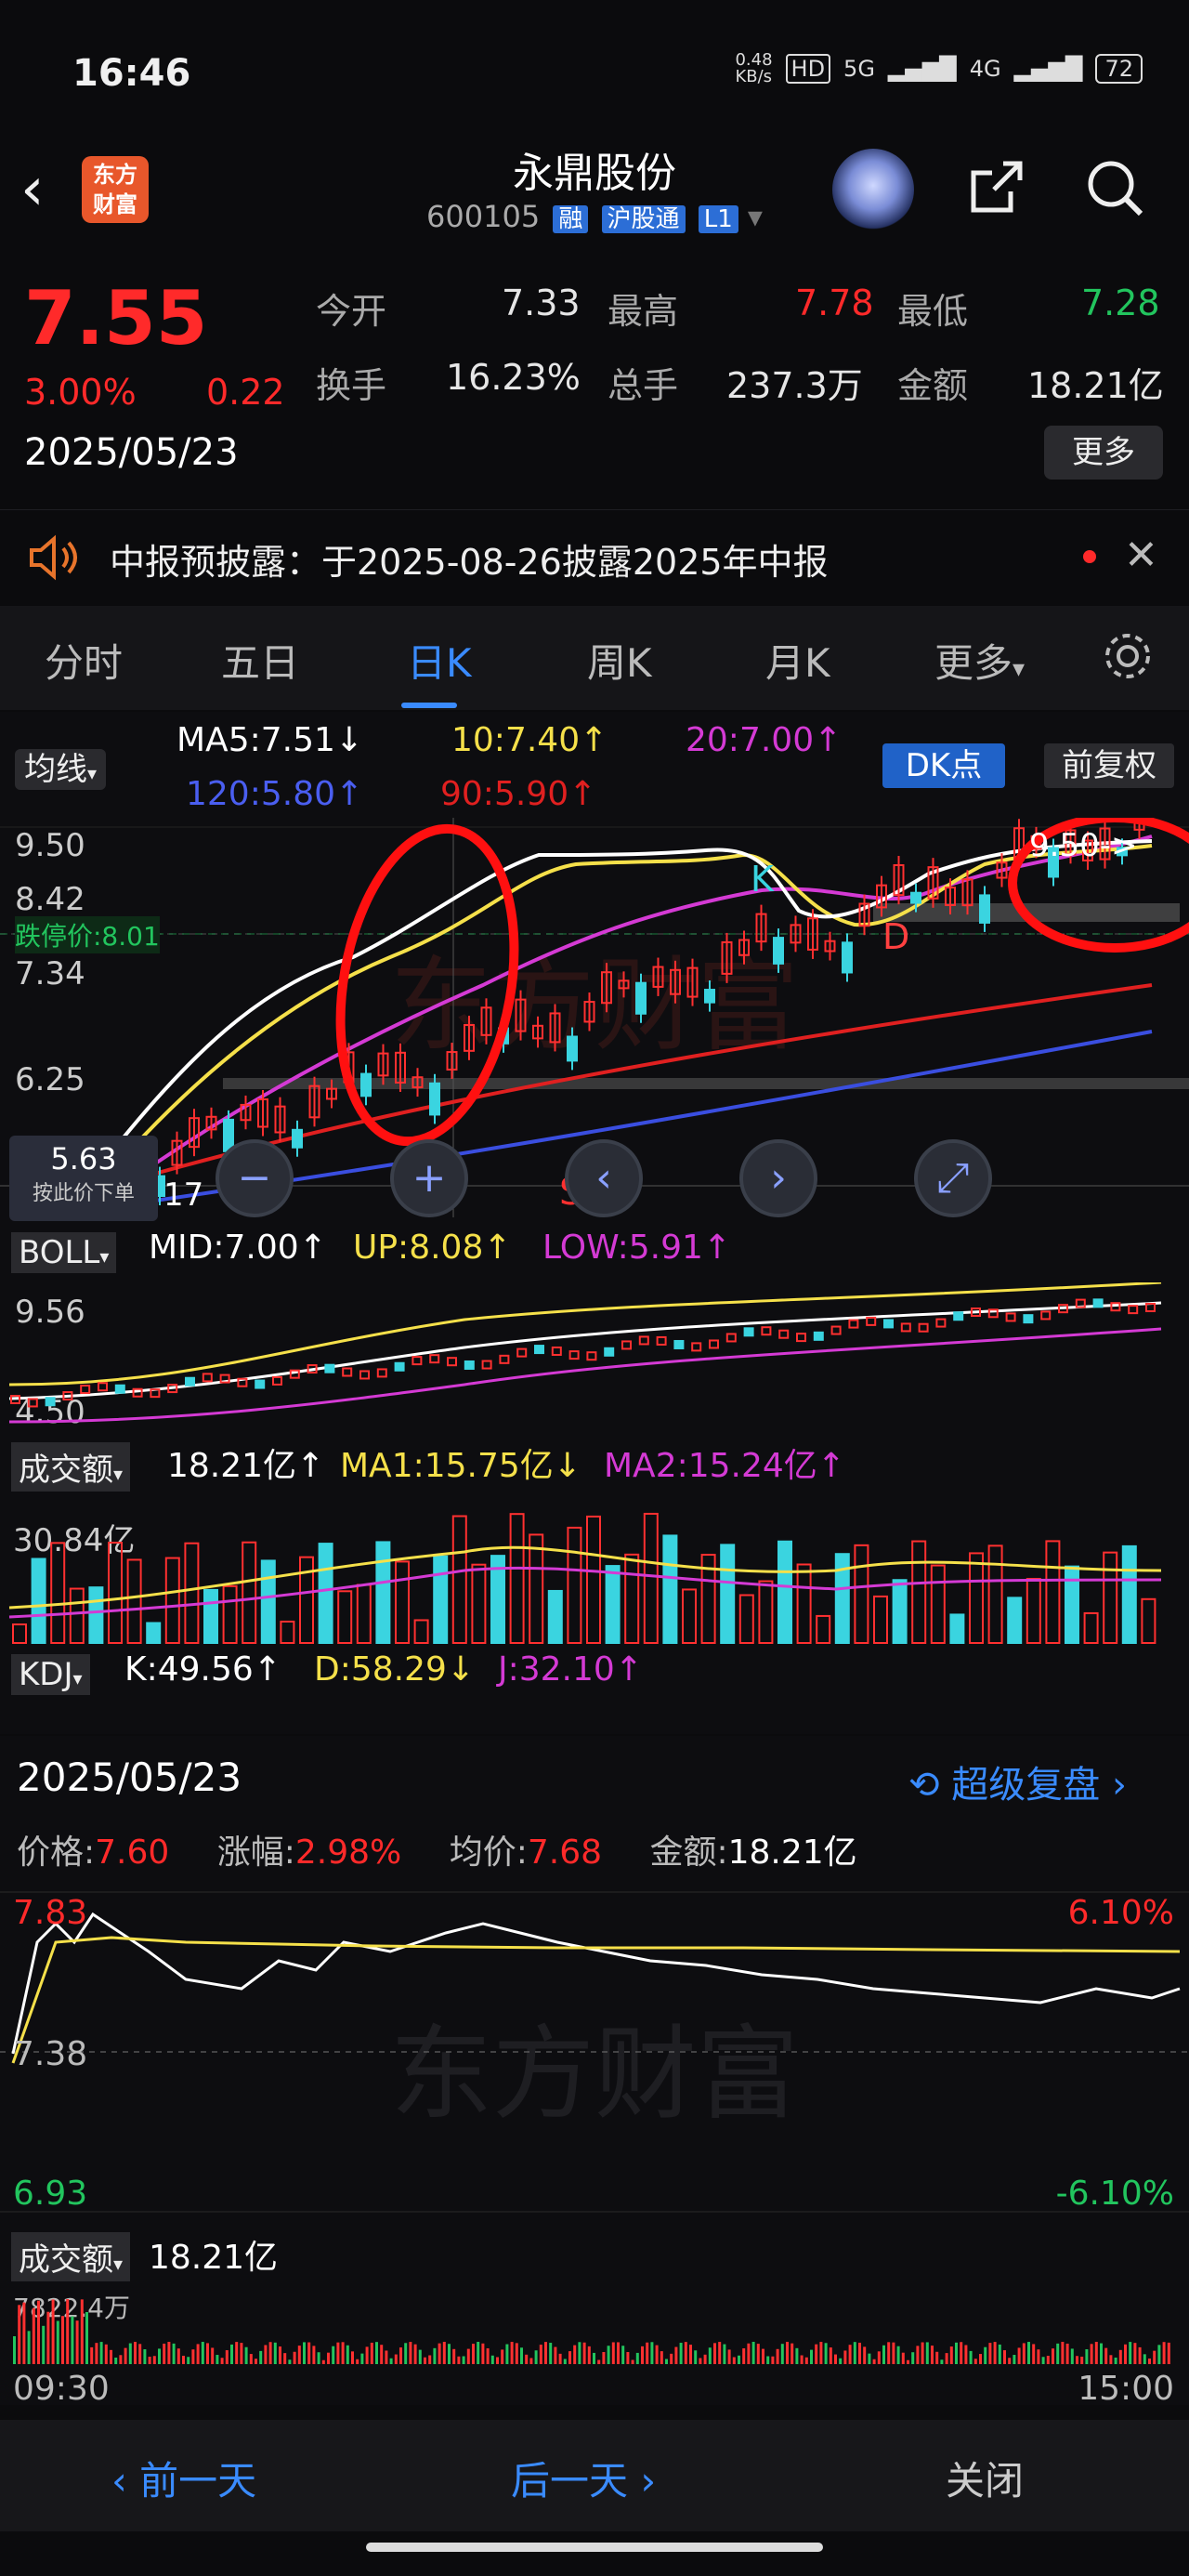  I want to click on boll-selector: BOLL▾, so click(64, 1252).